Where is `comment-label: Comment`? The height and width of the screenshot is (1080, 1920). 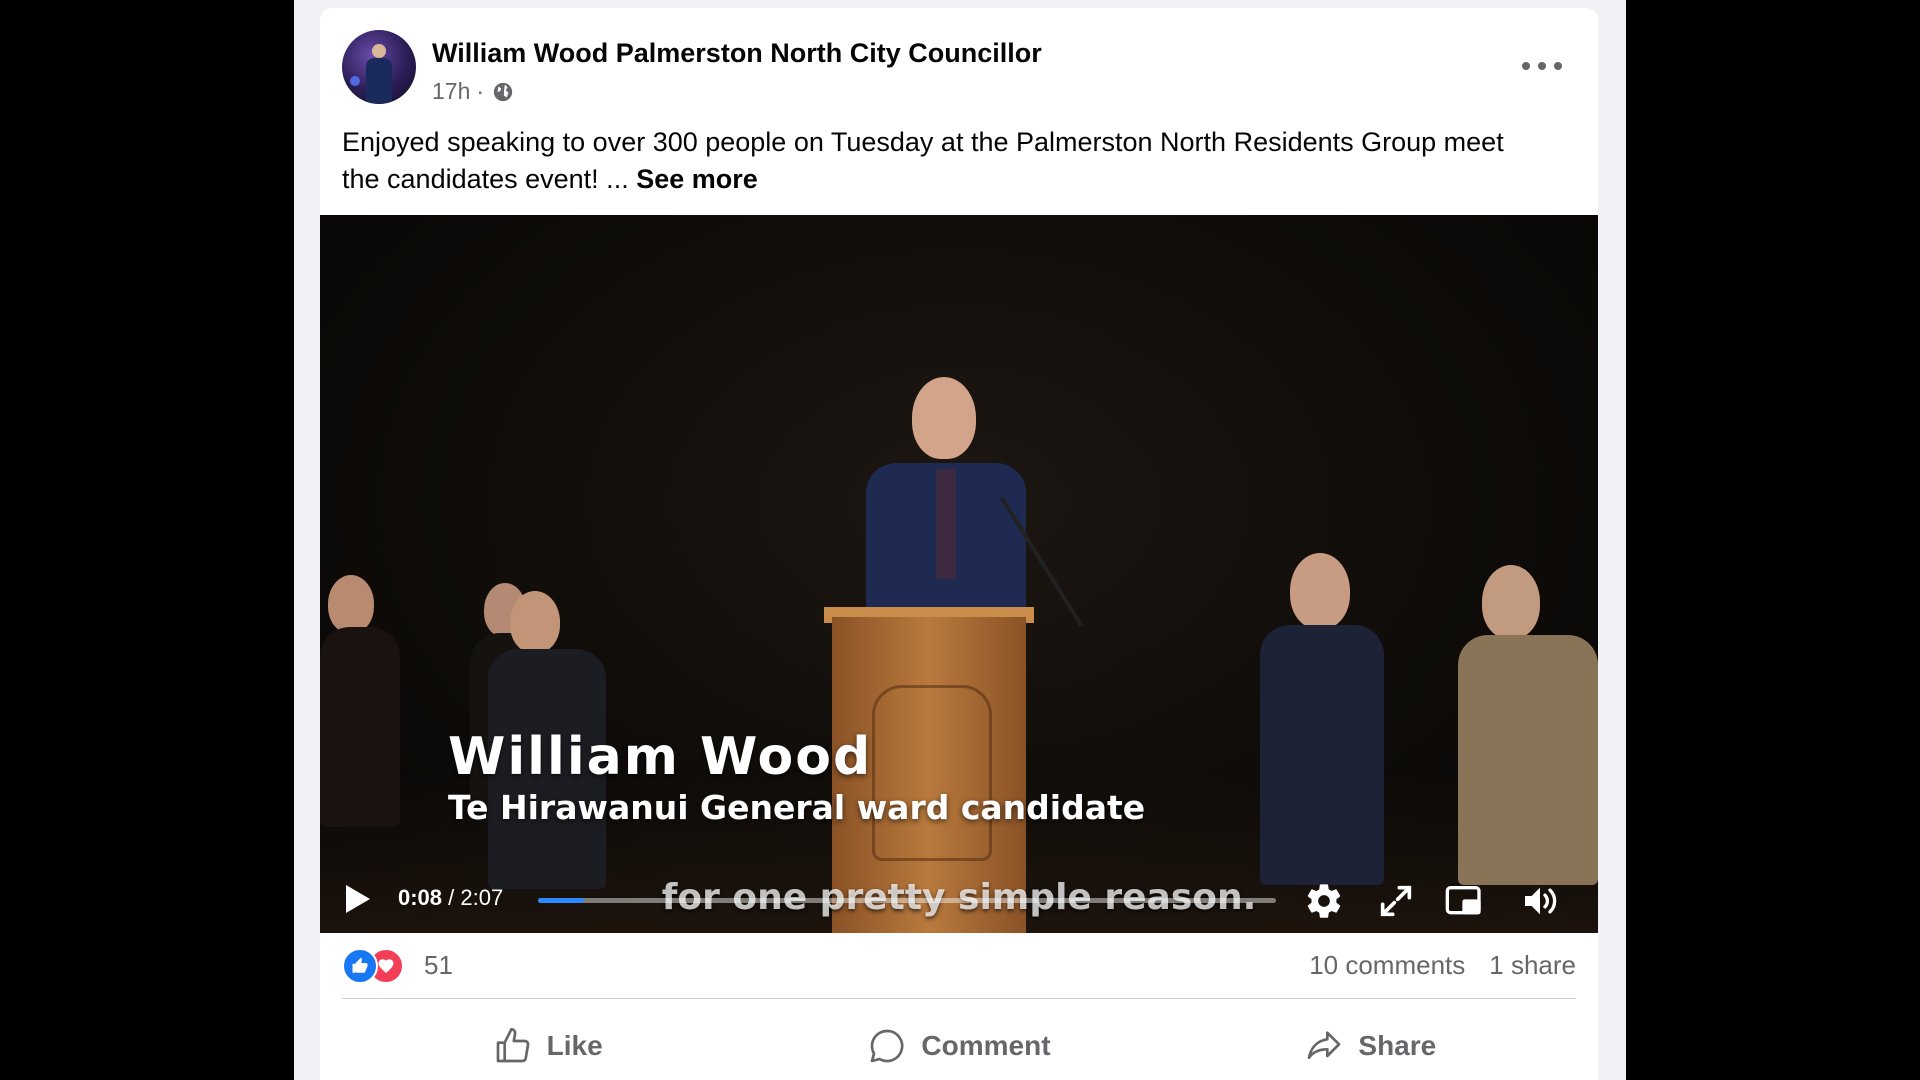
comment-label: Comment is located at coordinates (986, 1045).